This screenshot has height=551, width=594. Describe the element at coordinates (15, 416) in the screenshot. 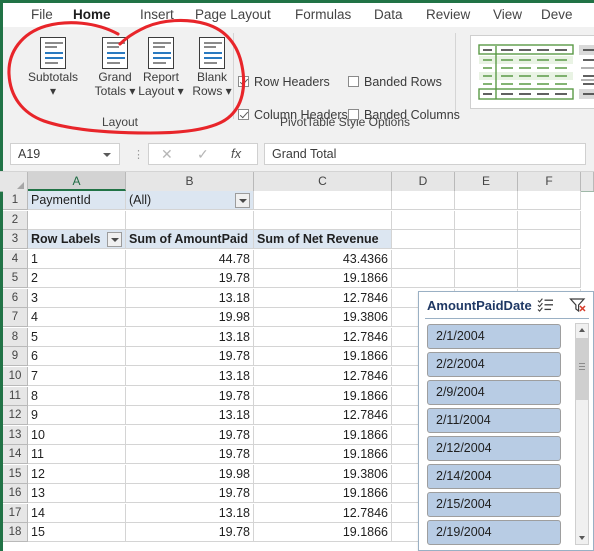

I see `row-header-12: 12` at that location.